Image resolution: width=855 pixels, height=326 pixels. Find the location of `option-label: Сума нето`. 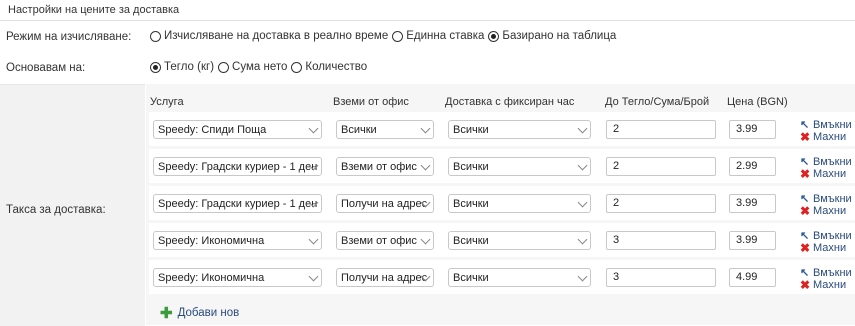

option-label: Сума нето is located at coordinates (260, 67).